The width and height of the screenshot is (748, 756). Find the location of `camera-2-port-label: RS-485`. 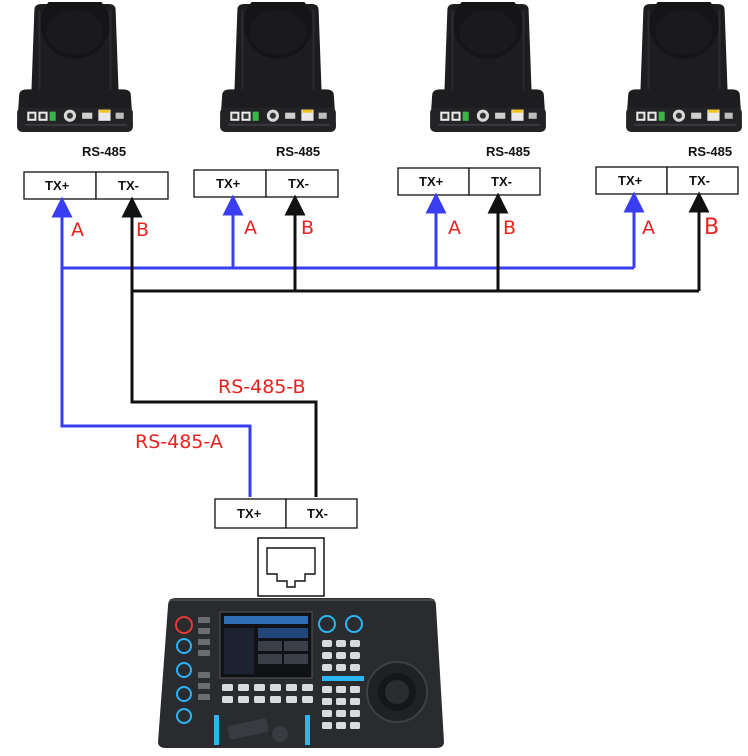

camera-2-port-label: RS-485 is located at coordinates (298, 151).